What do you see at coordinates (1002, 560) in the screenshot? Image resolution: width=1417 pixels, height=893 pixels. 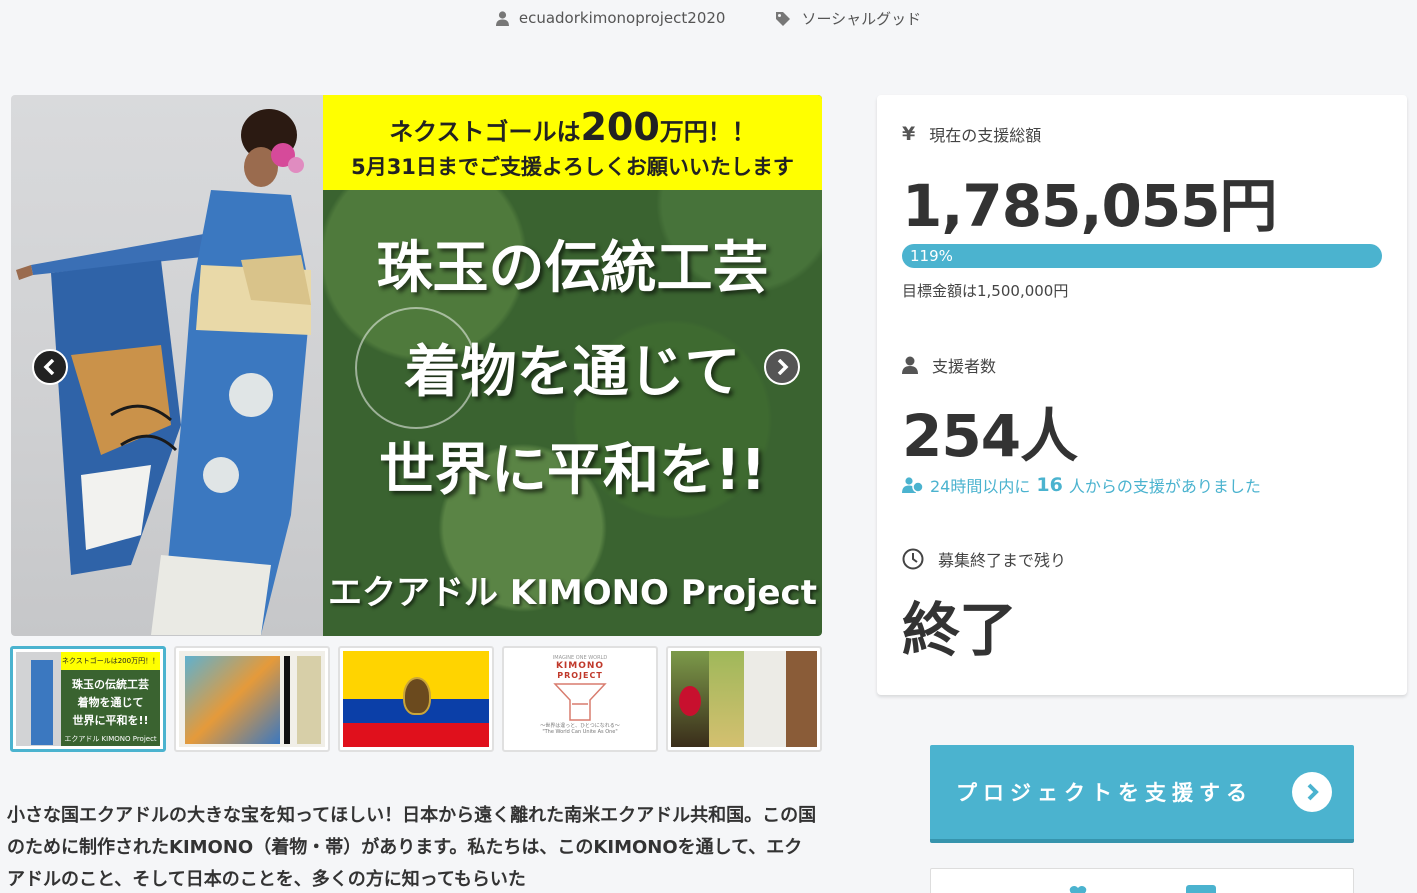 I see `remaining-label: 募集終了まで残り` at bounding box center [1002, 560].